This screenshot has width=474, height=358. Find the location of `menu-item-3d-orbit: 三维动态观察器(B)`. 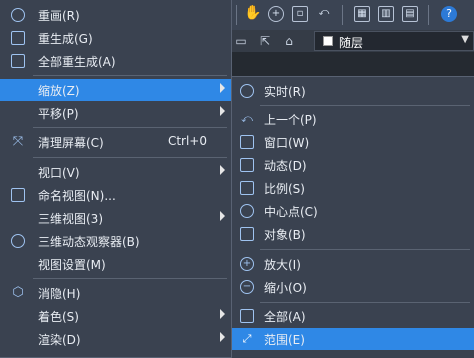

menu-item-3d-orbit: 三维动态观察器(B) is located at coordinates (115, 241).